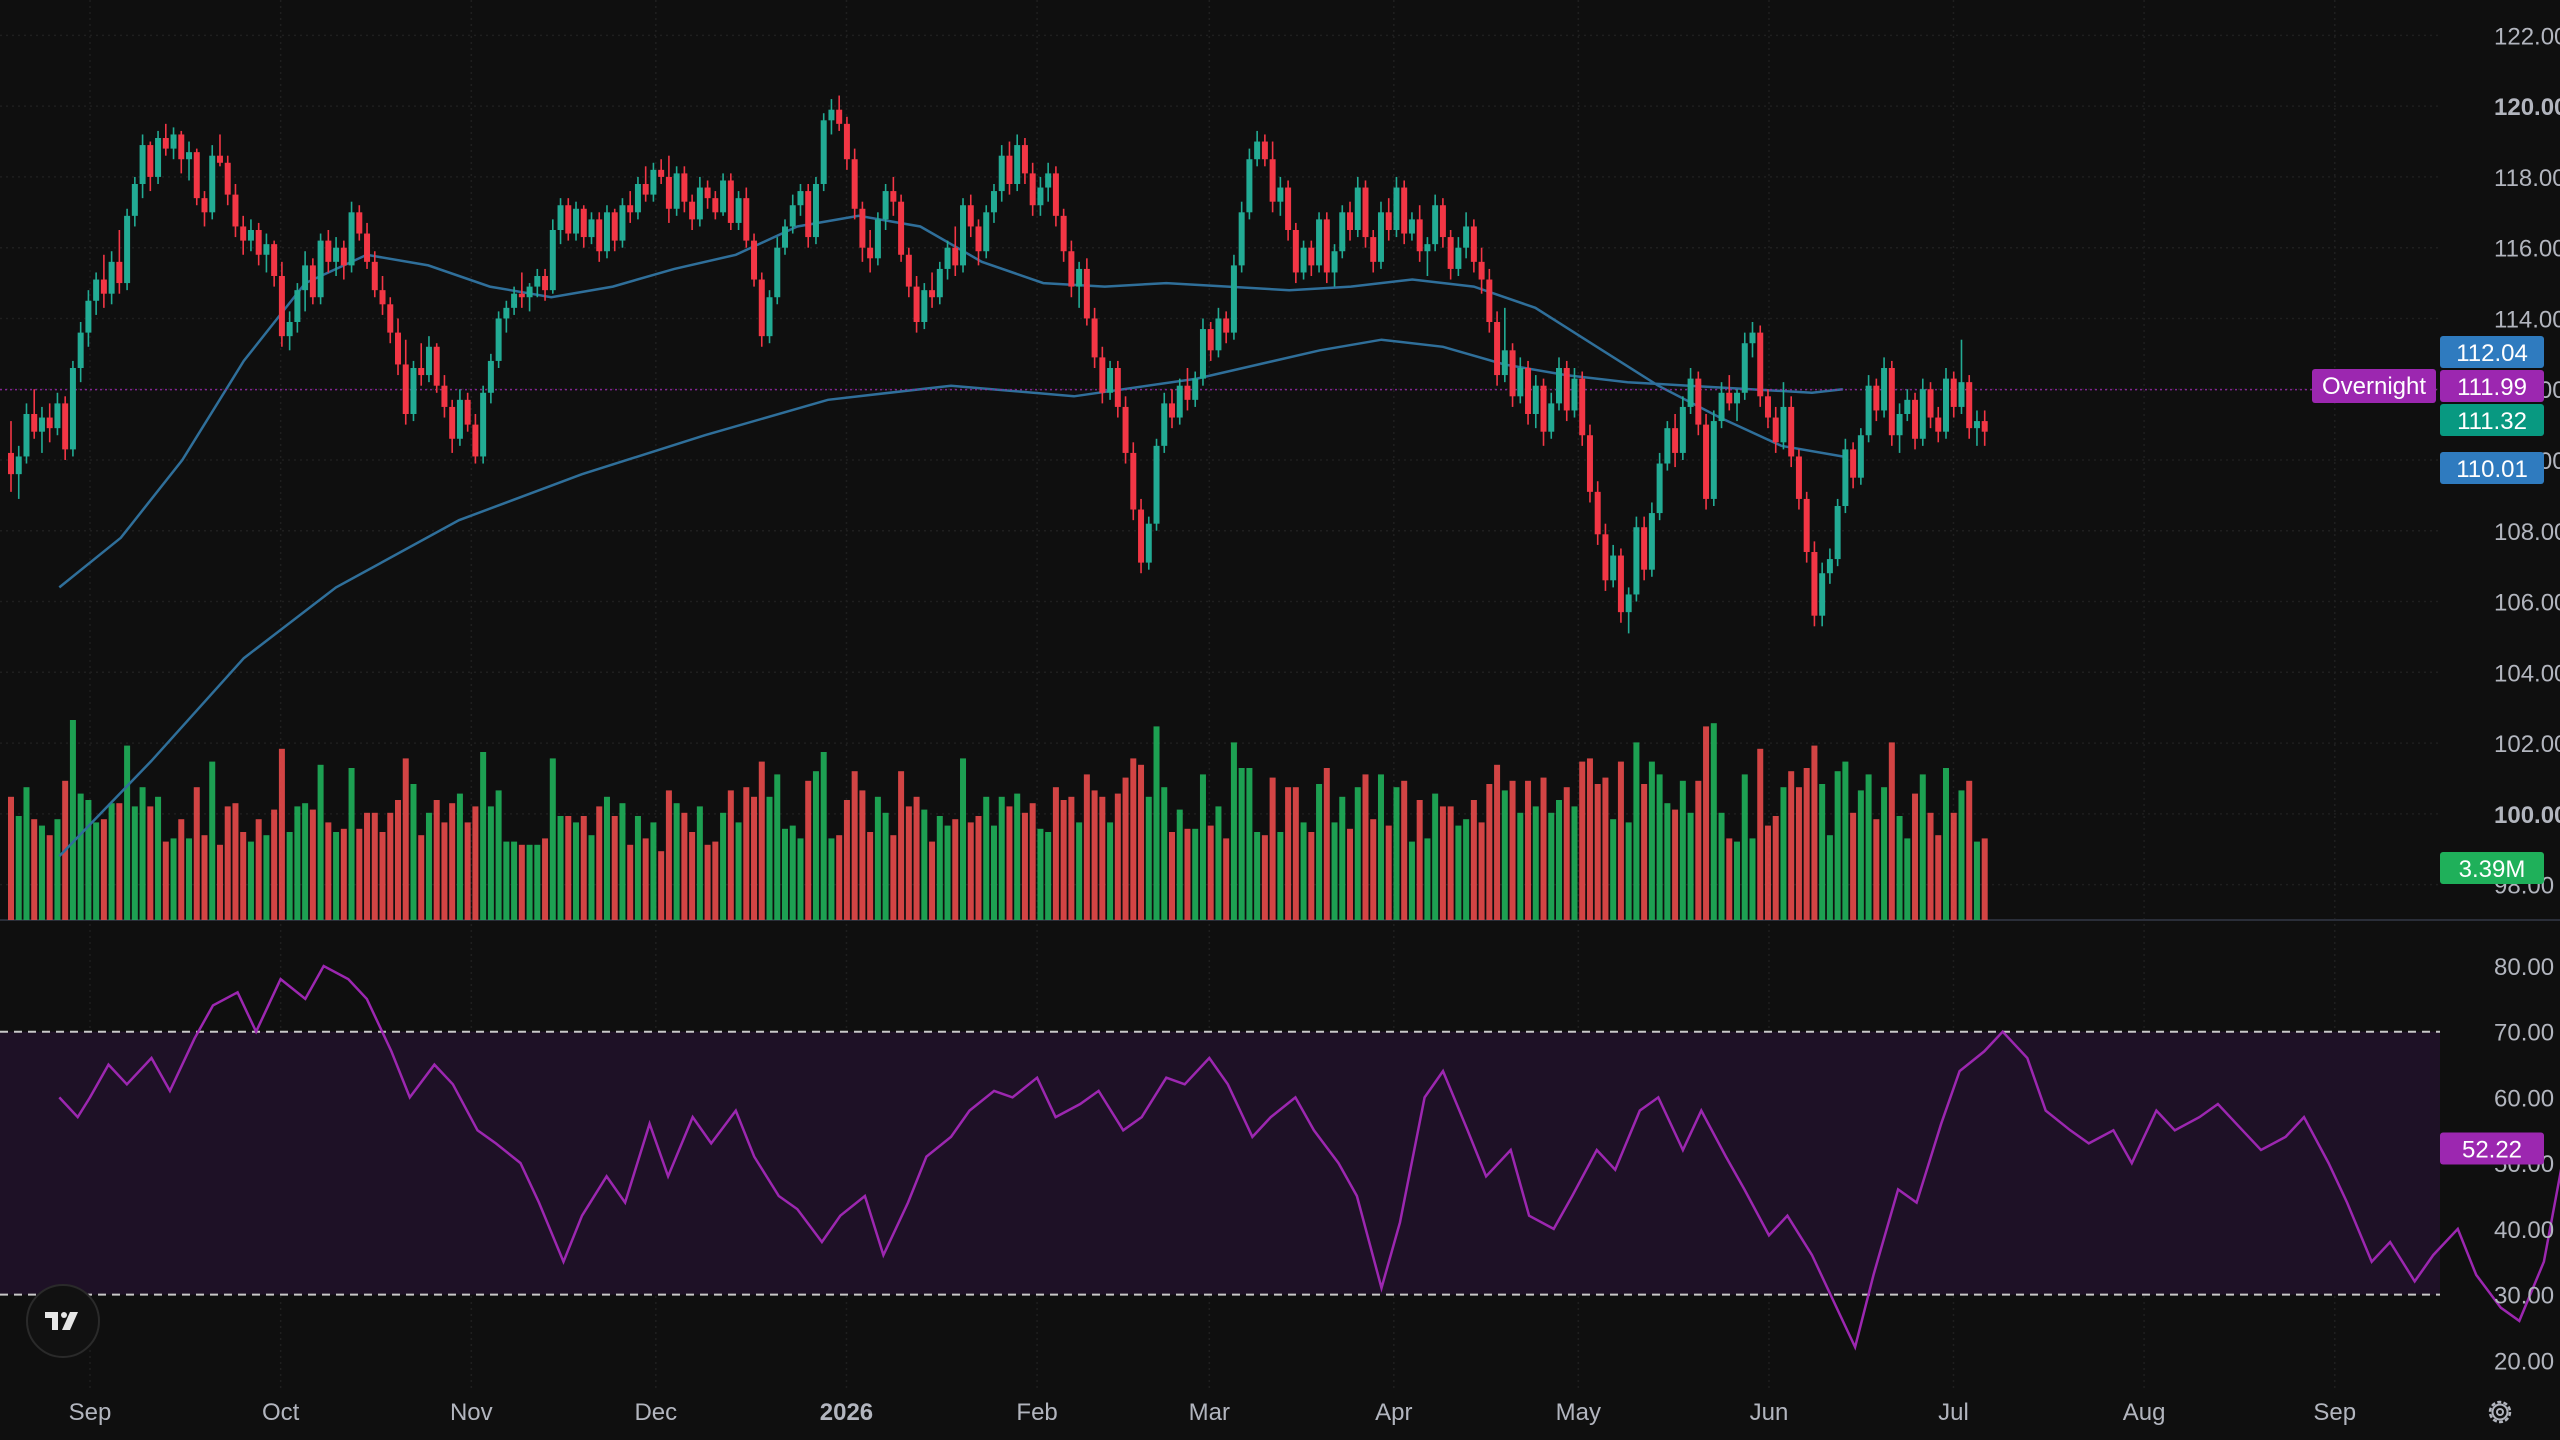 This screenshot has height=1440, width=2560. I want to click on gear-icon, so click(2500, 1412).